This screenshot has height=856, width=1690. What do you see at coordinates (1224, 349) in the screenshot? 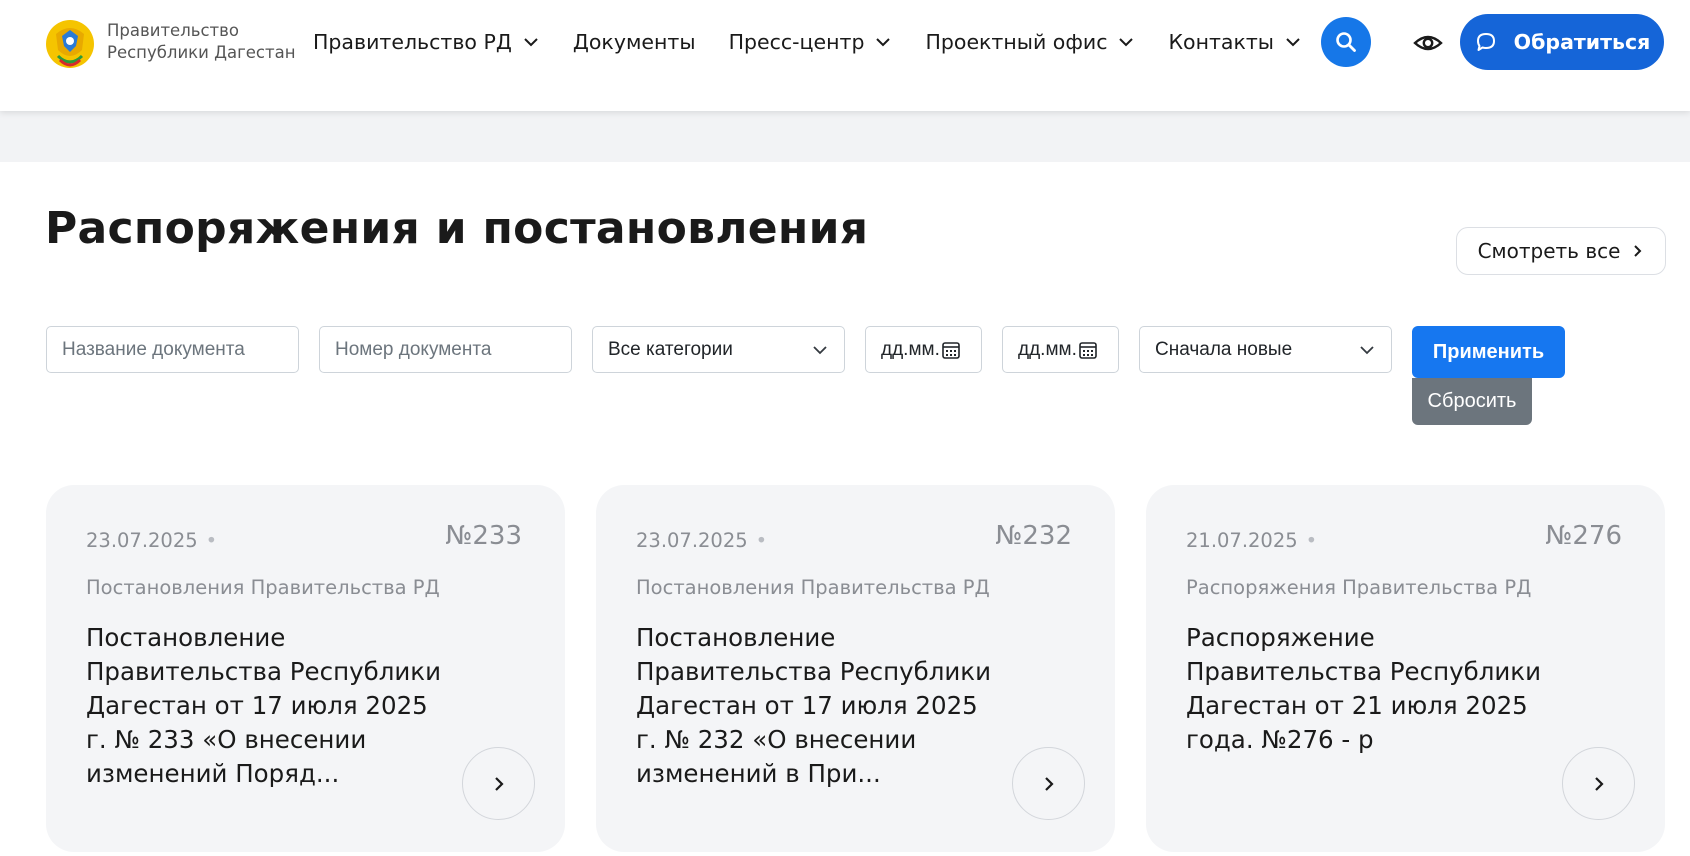
I see `sort-select-value: Сначала новые` at bounding box center [1224, 349].